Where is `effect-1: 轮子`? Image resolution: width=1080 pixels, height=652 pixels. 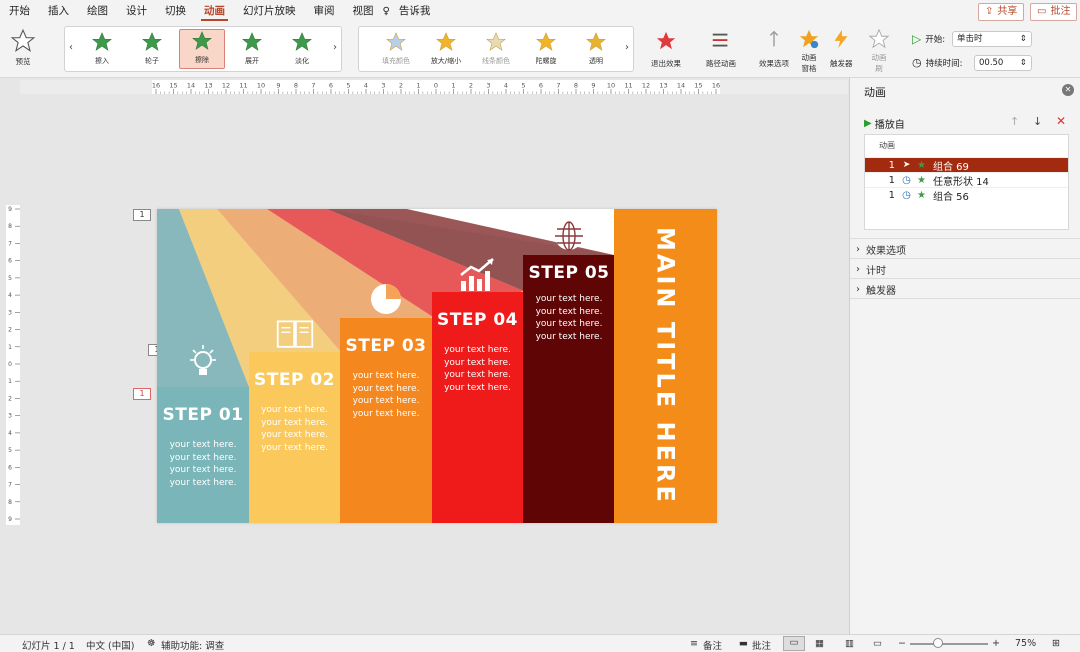
effect-1: 轮子 is located at coordinates (152, 49).